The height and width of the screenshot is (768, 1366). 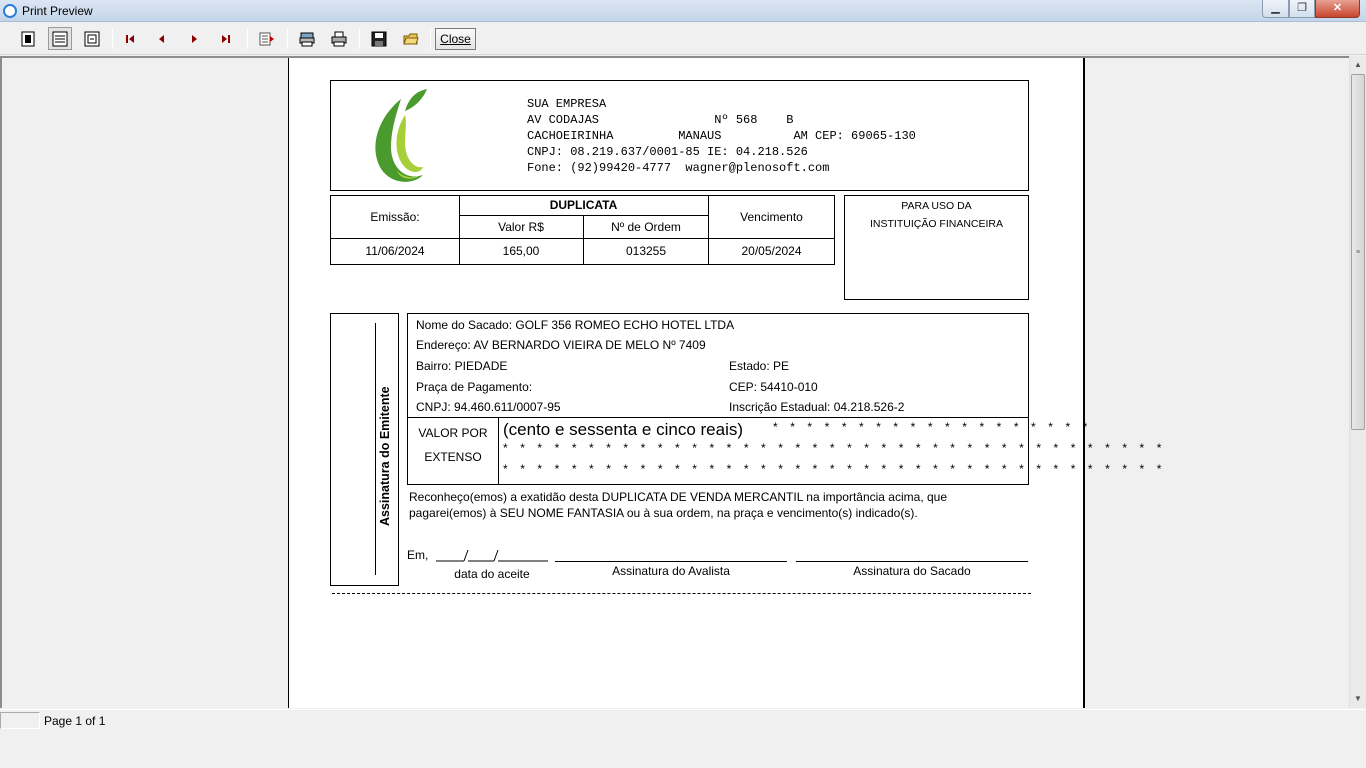 I want to click on sacado-ie: Inscrição Estadual: 04.218.526-2, so click(x=817, y=407).